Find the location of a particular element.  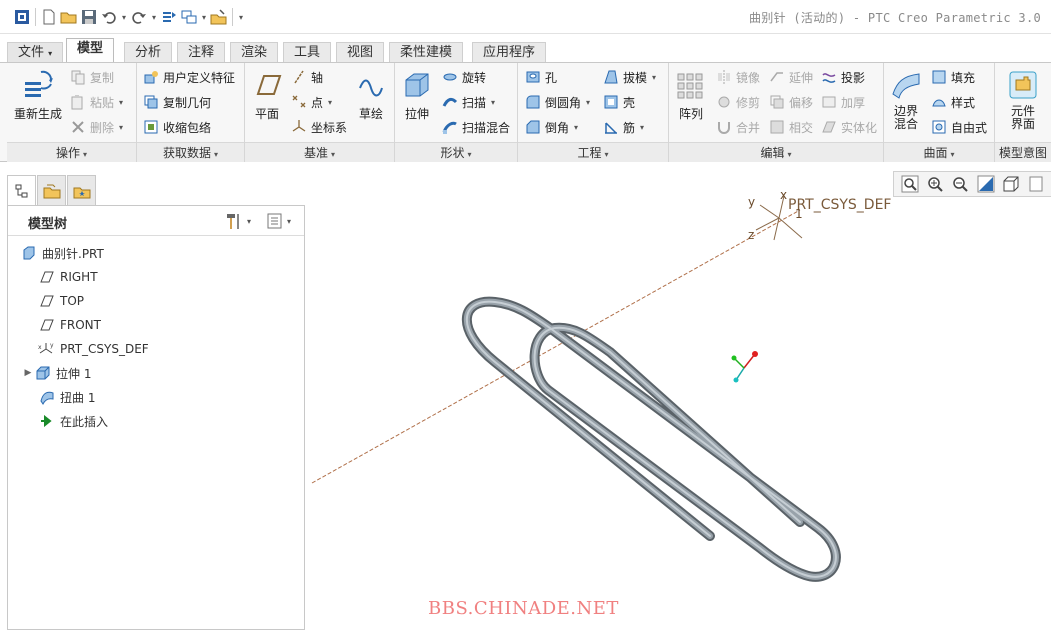

tree-show-button: ▾ is located at coordinates (278, 221).